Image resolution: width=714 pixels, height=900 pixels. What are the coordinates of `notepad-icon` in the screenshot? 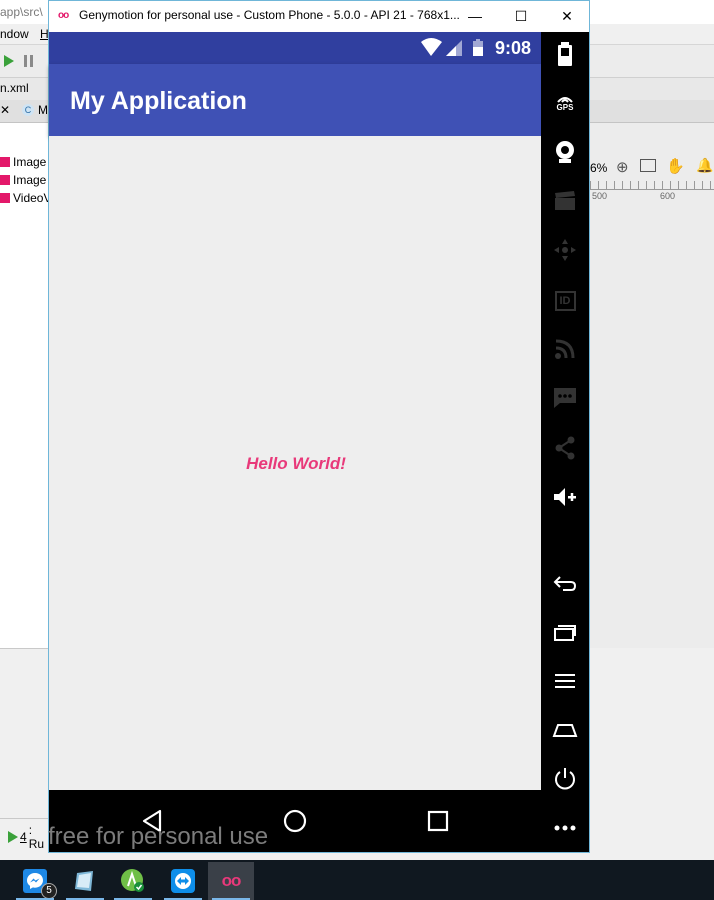 It's located at (84, 881).